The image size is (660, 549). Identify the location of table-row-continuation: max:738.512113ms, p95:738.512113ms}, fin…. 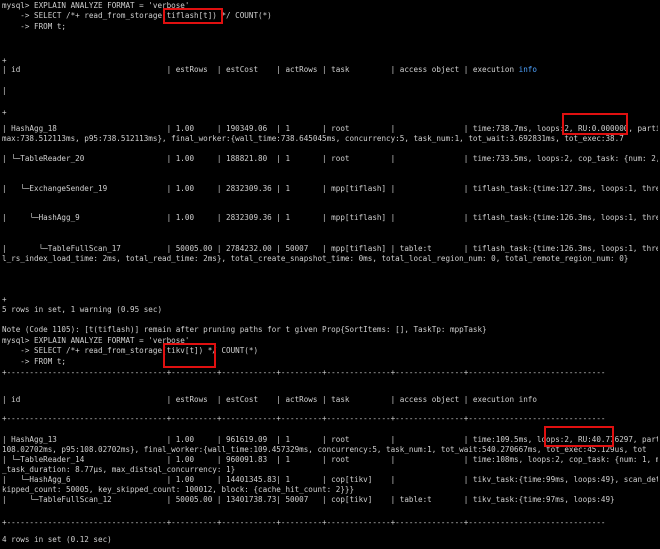
(313, 138).